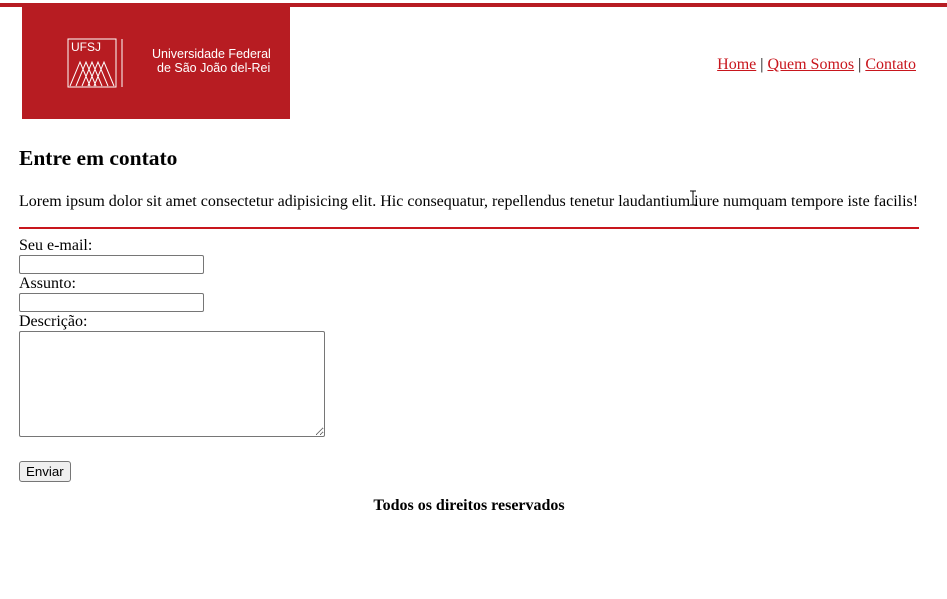 This screenshot has height=599, width=947. Describe the element at coordinates (890, 64) in the screenshot. I see `nav-contato-link: Contato` at that location.